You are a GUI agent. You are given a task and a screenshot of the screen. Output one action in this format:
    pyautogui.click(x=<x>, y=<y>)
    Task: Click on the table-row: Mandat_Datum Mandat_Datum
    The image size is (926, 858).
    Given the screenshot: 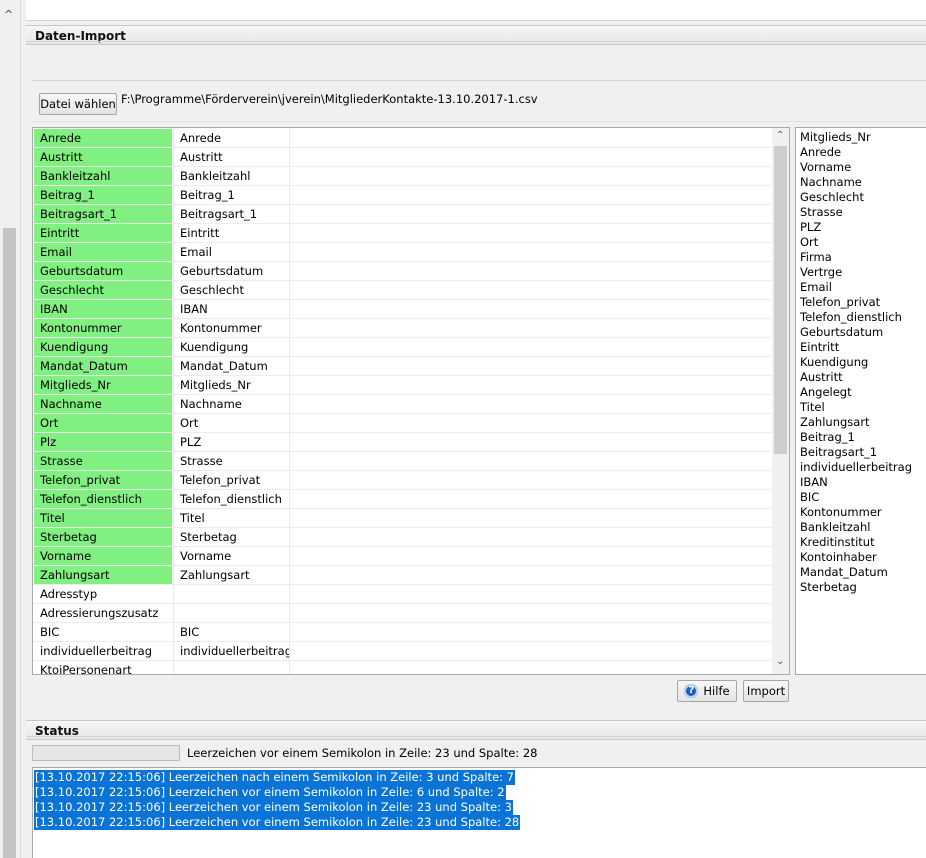 What is the action you would take?
    pyautogui.click(x=403, y=366)
    